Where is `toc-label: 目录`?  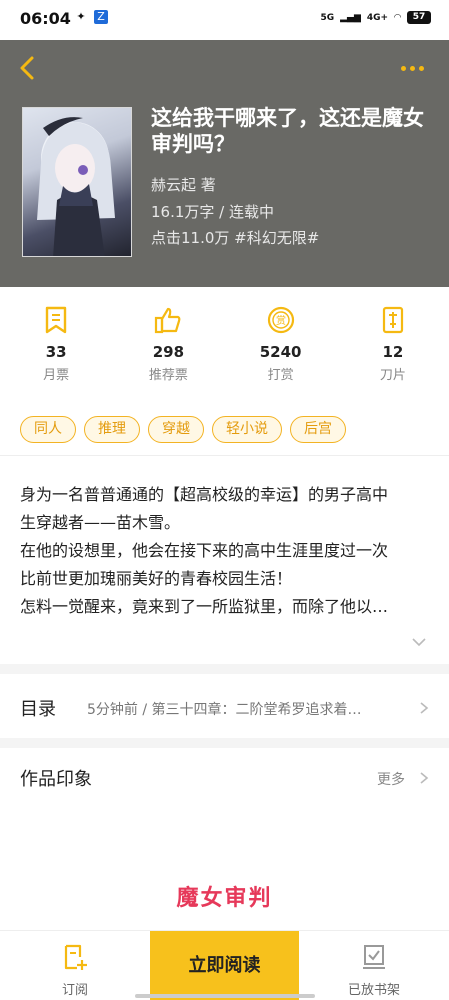 toc-label: 目录 is located at coordinates (38, 709).